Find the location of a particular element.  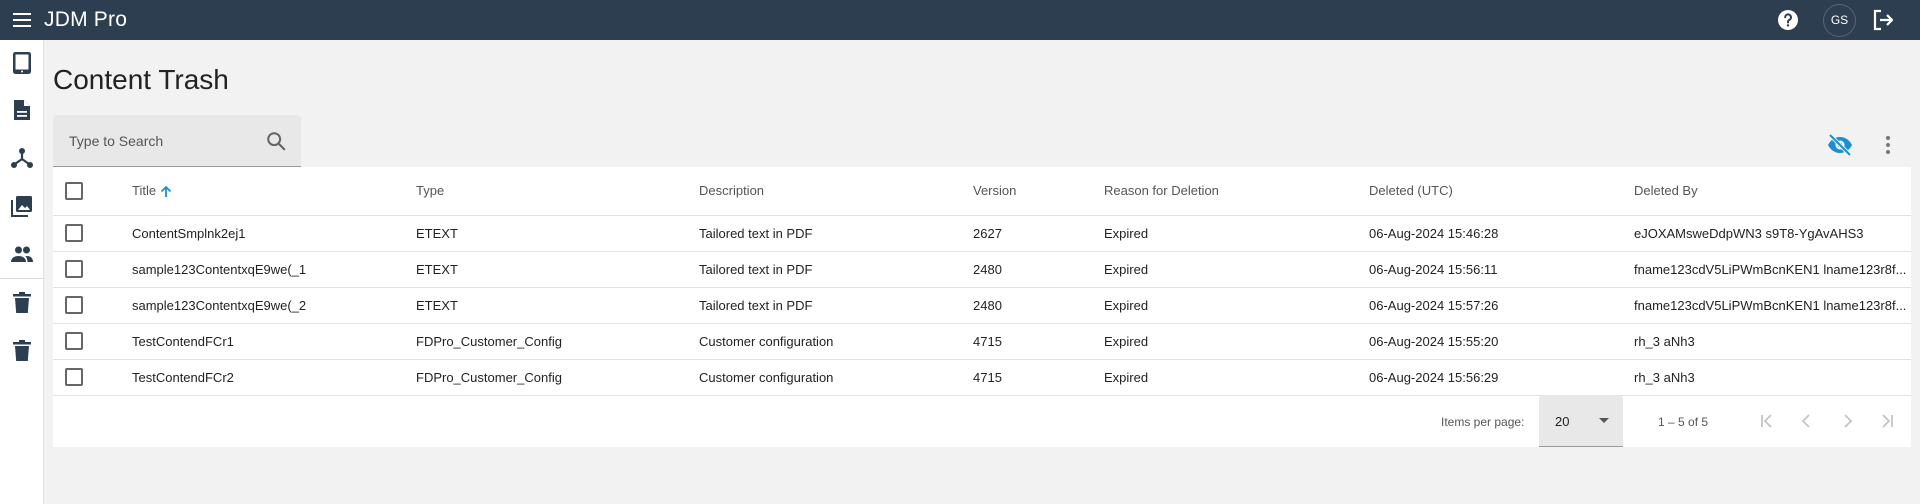

tablet-icon is located at coordinates (22, 63).